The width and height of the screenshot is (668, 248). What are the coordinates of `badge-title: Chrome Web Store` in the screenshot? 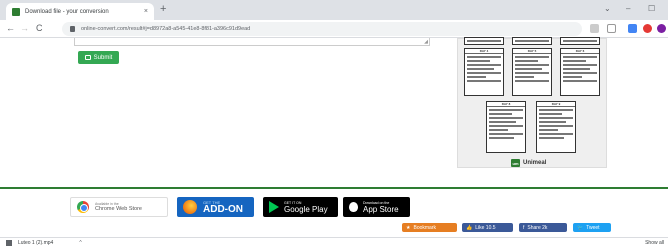 It's located at (118, 209).